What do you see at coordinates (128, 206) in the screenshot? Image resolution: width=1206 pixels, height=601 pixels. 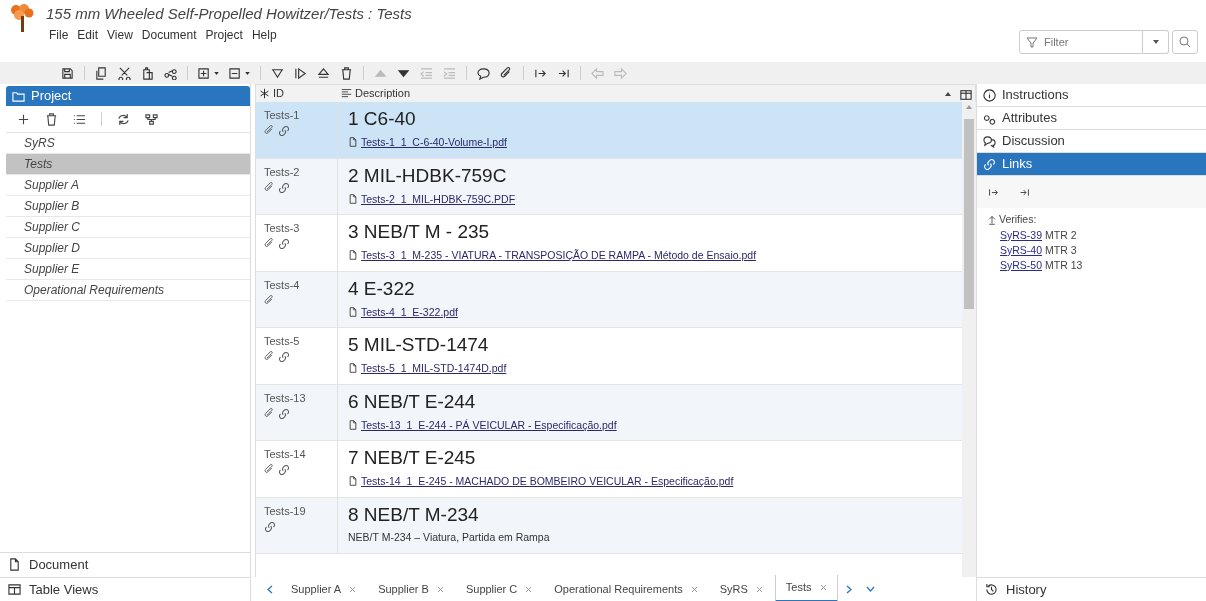 I see `module-item: Supplier B` at bounding box center [128, 206].